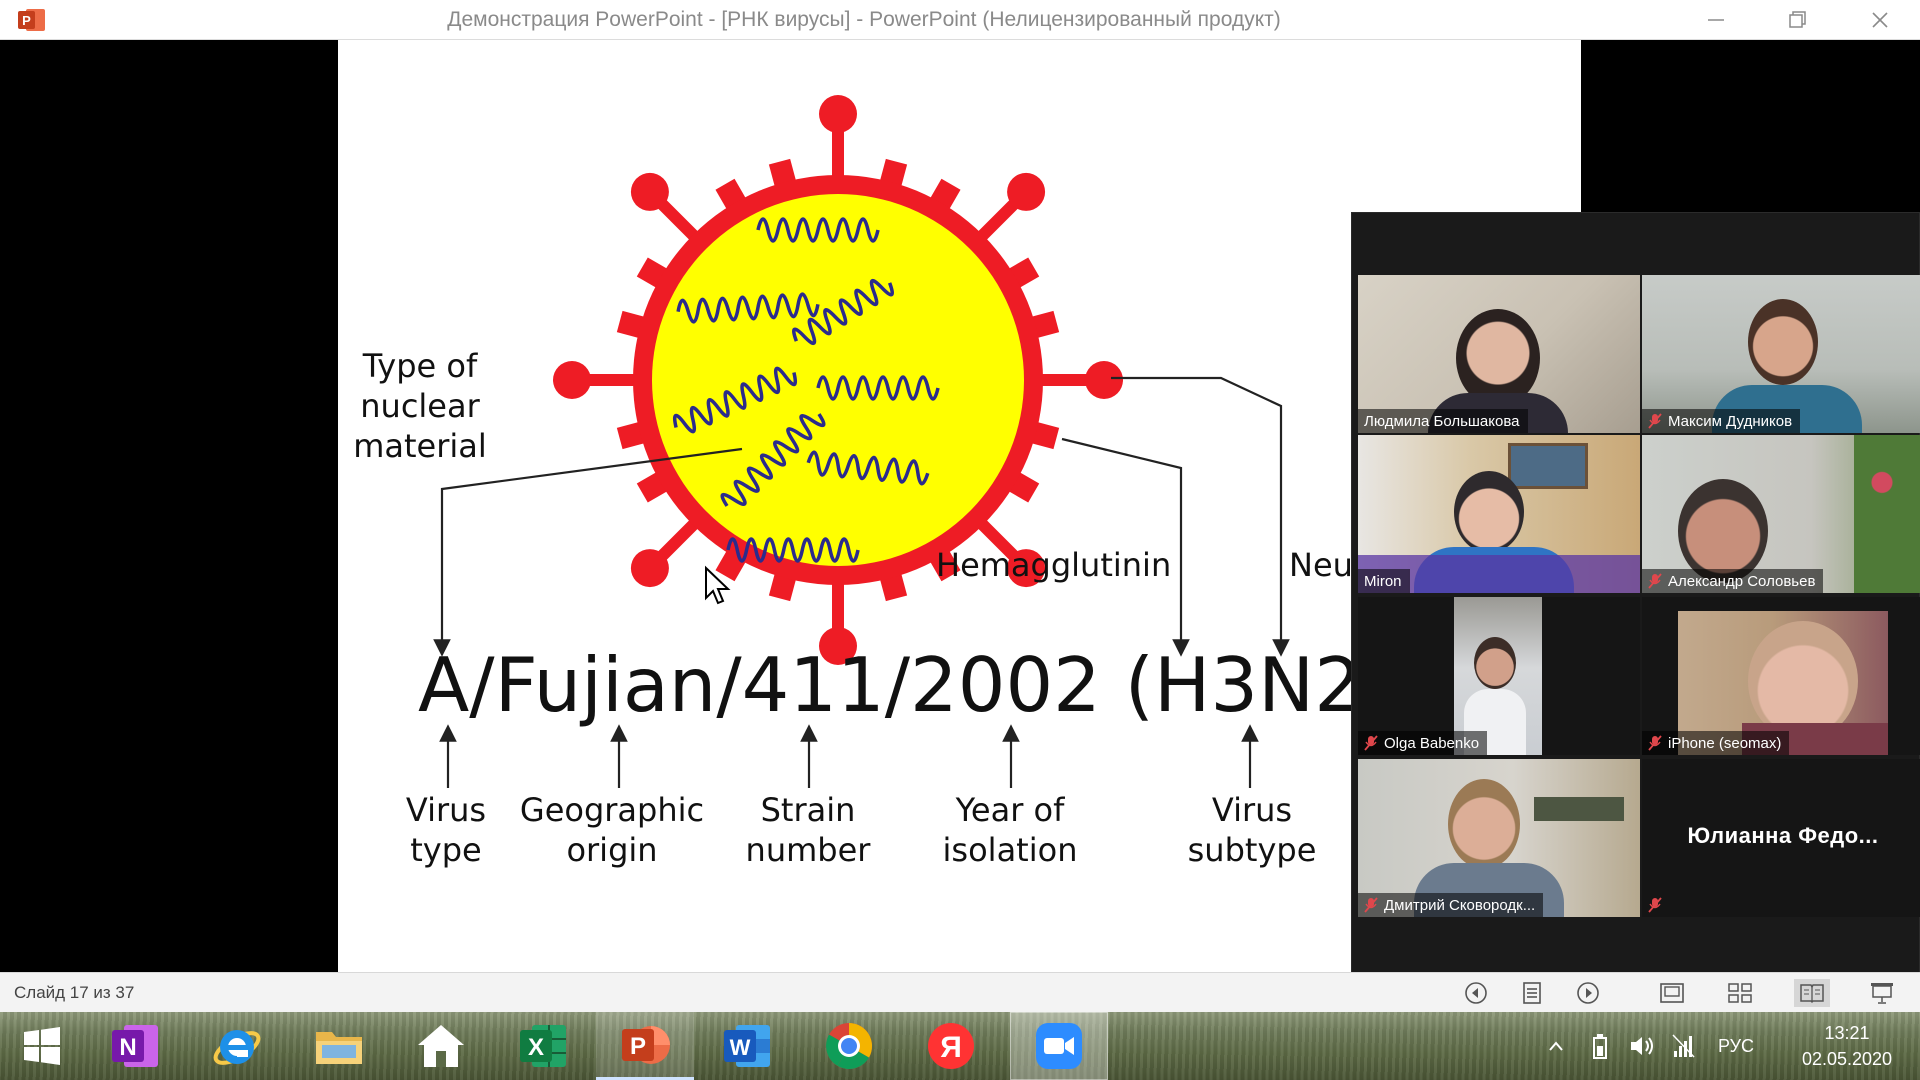 This screenshot has height=1080, width=1920. I want to click on participant-name-chip: Максим Дудников, so click(1721, 421).